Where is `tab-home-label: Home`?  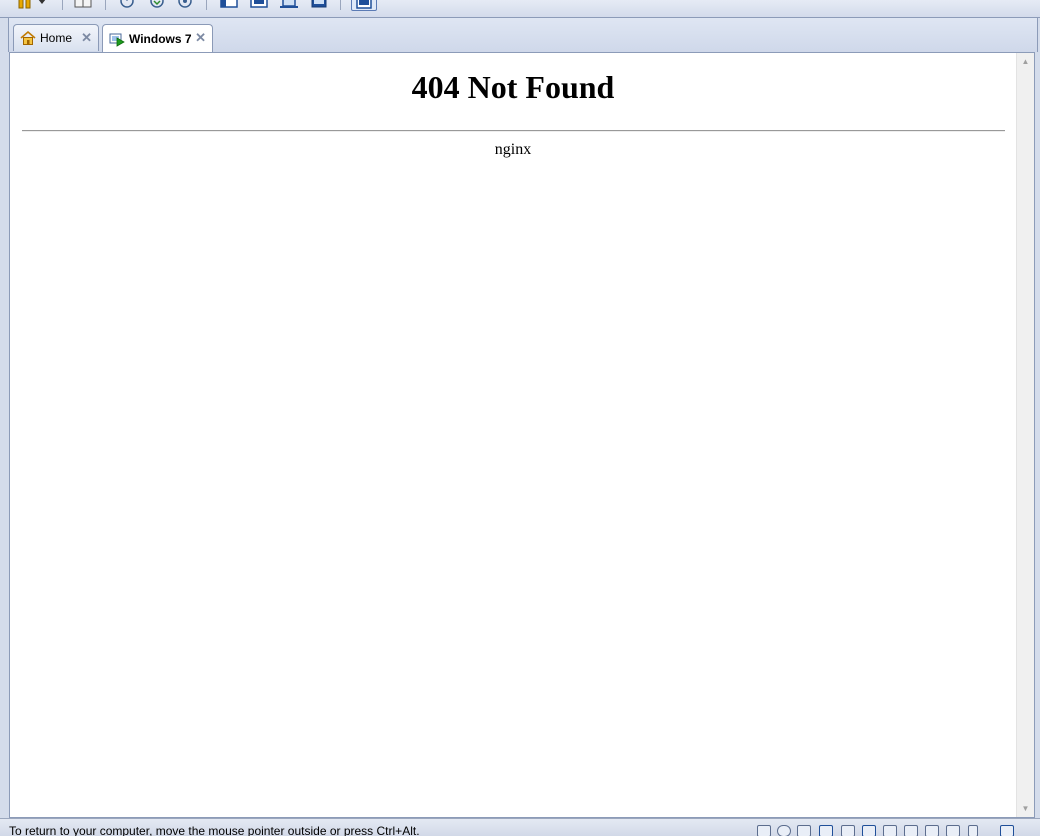
tab-home-label: Home is located at coordinates (56, 38).